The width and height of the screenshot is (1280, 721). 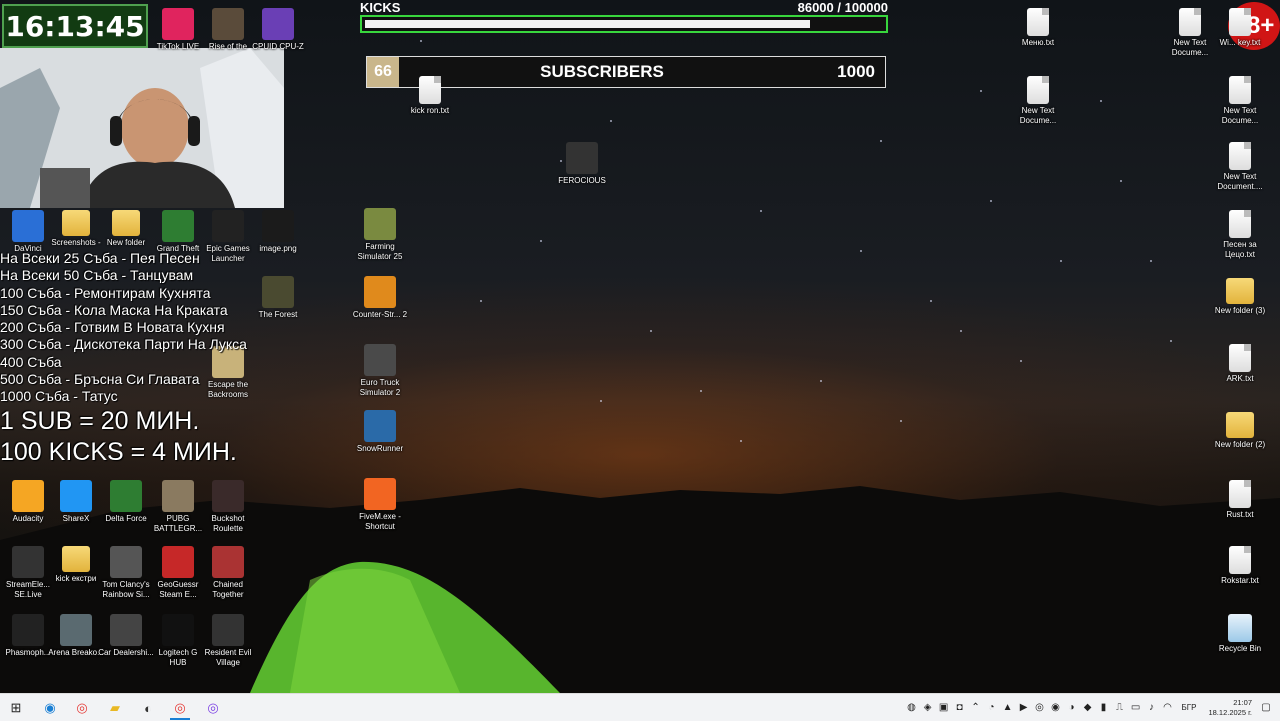 I want to click on rate-line: 100 KICKS = 4 МИН., so click(x=118, y=451).